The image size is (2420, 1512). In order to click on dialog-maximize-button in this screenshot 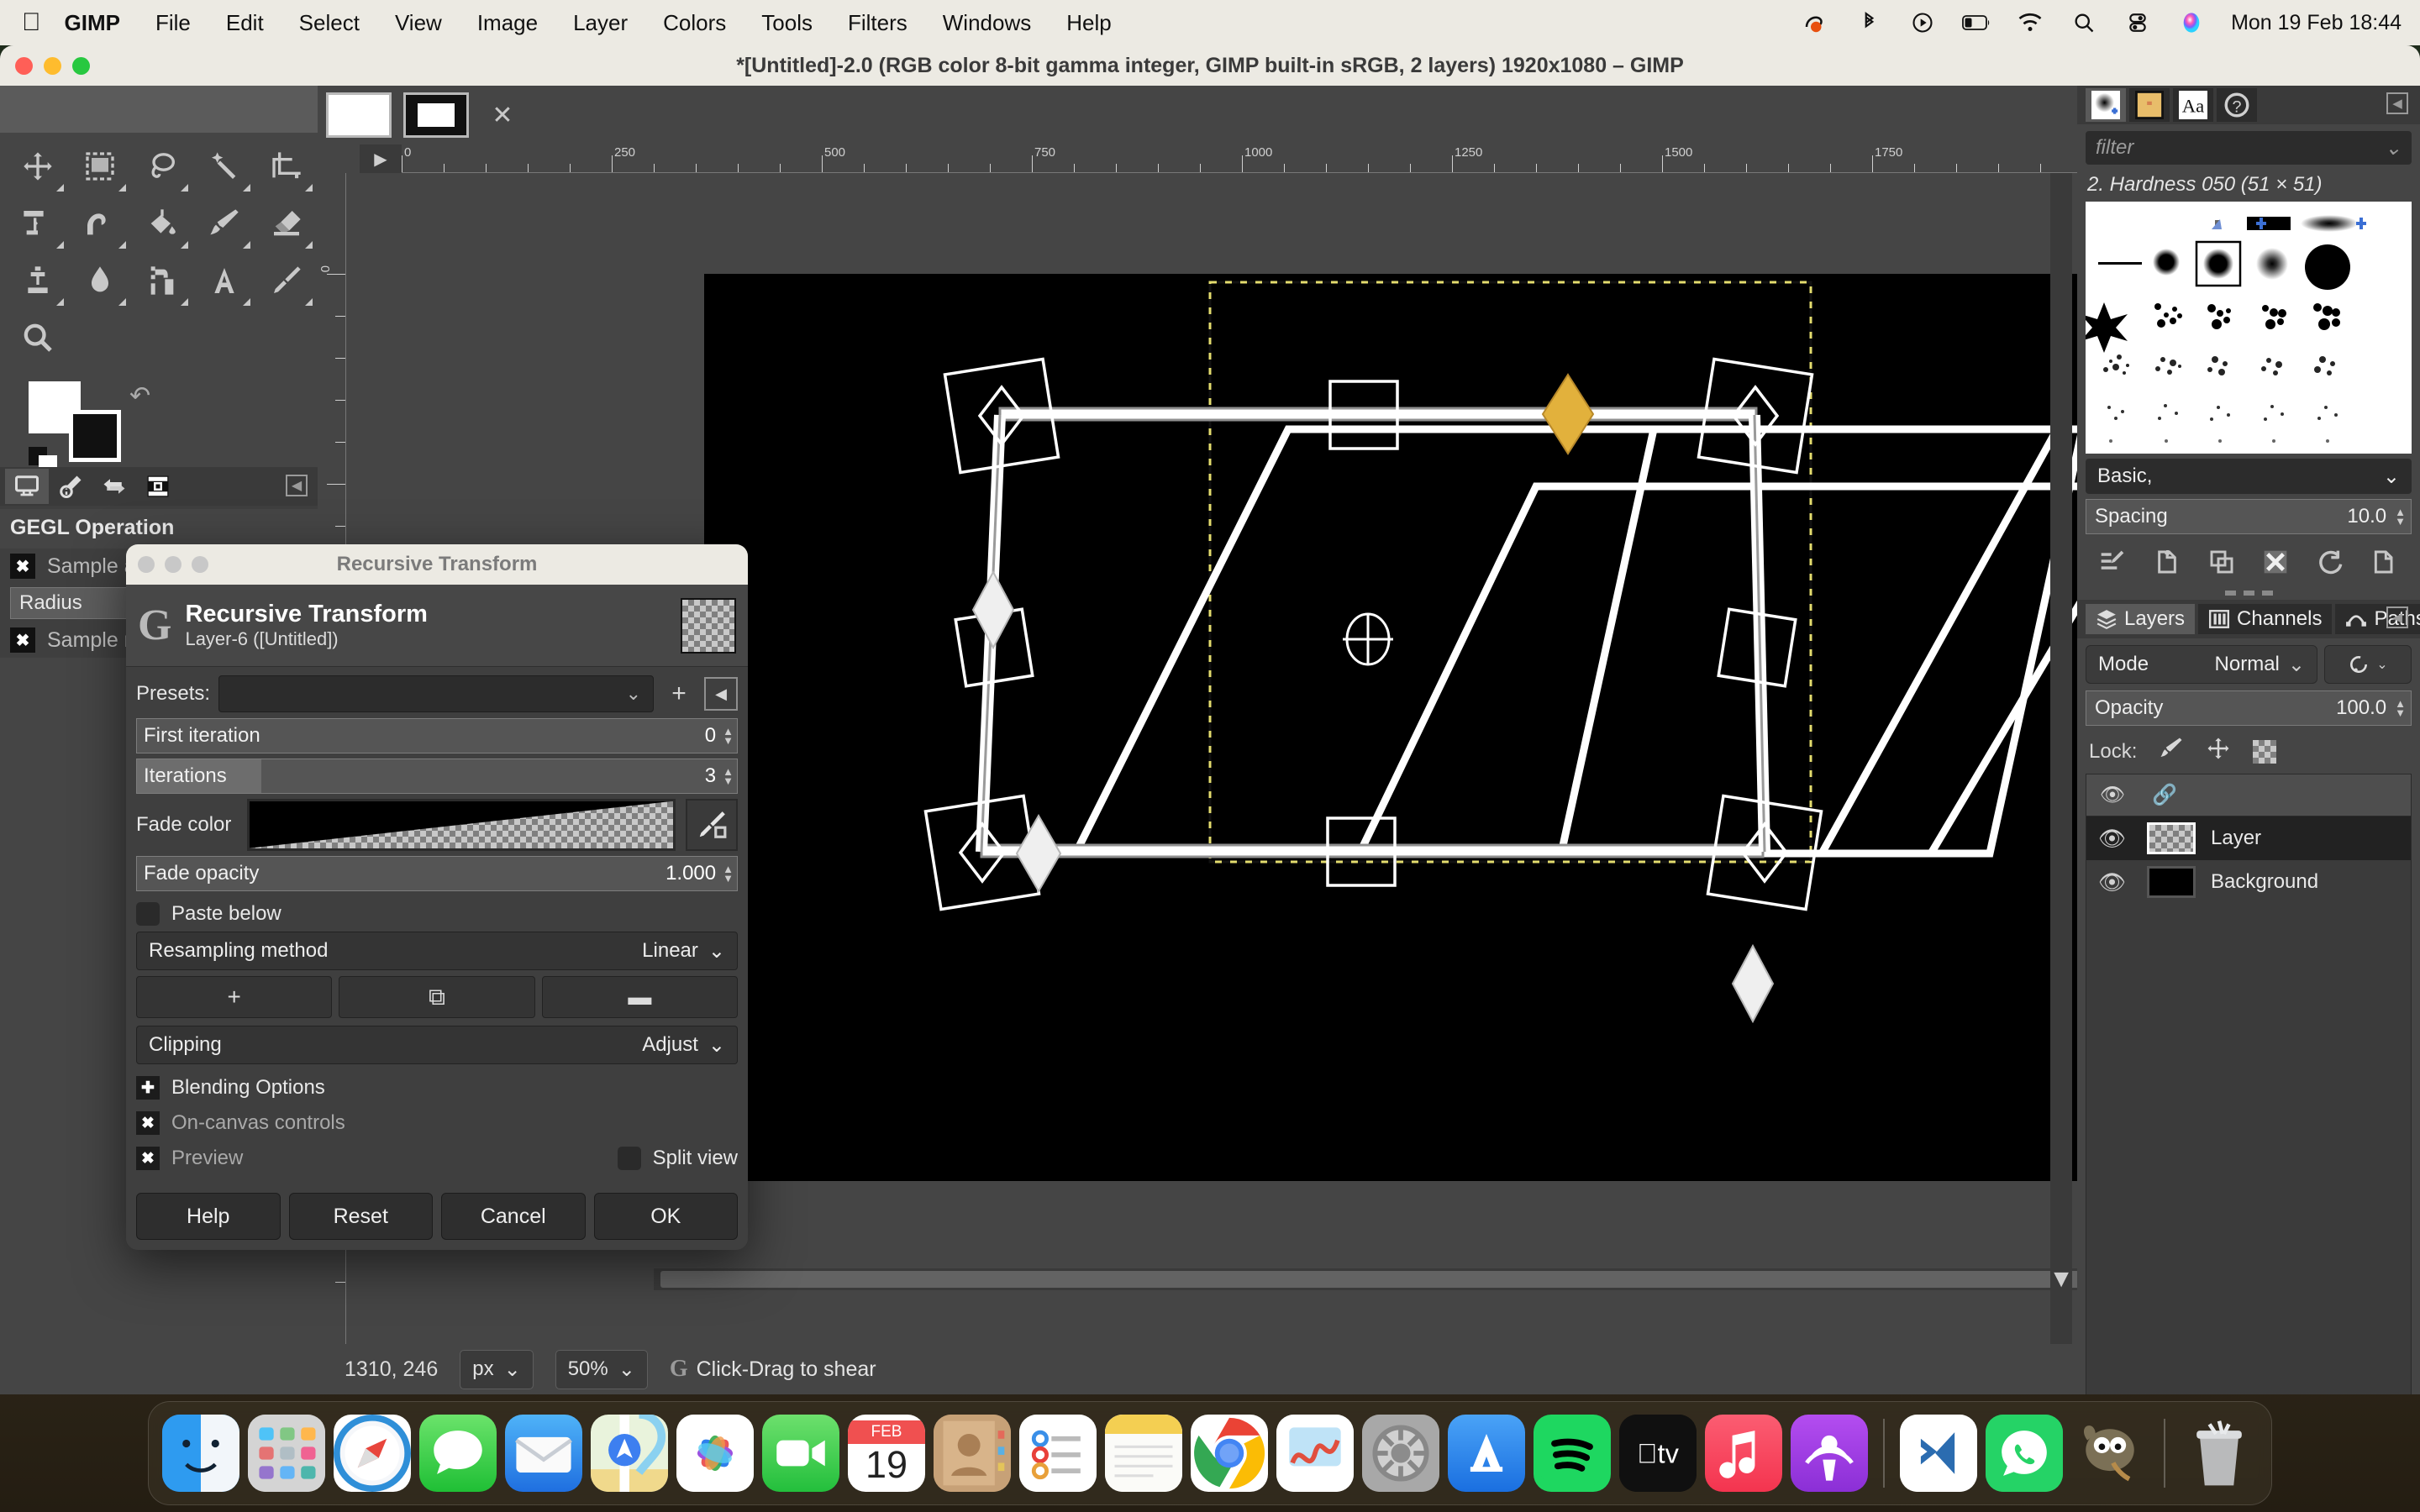, I will do `click(200, 564)`.